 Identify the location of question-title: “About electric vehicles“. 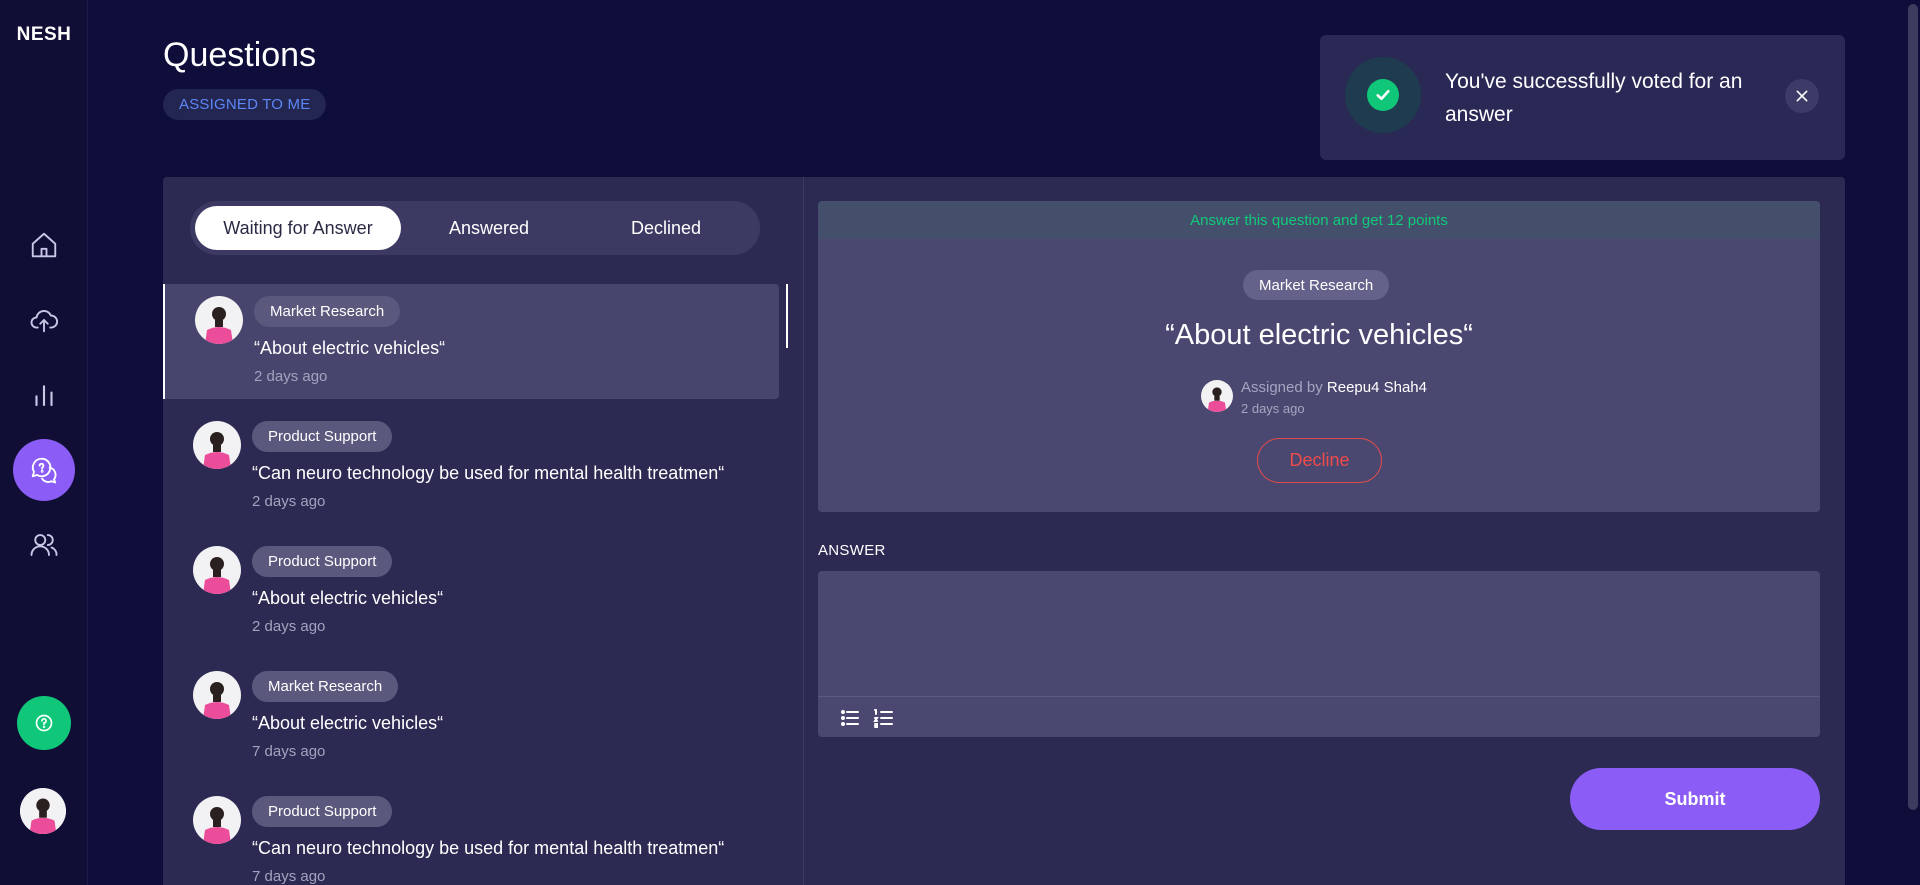
(1319, 335).